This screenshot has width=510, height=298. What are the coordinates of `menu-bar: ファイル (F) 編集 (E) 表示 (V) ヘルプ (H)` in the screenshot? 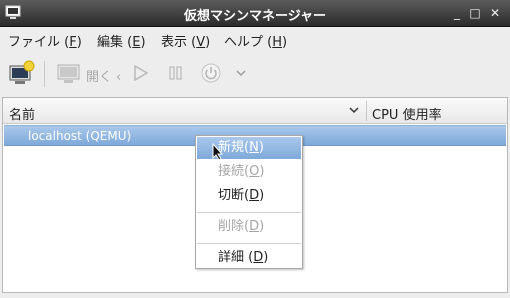 It's located at (255, 40).